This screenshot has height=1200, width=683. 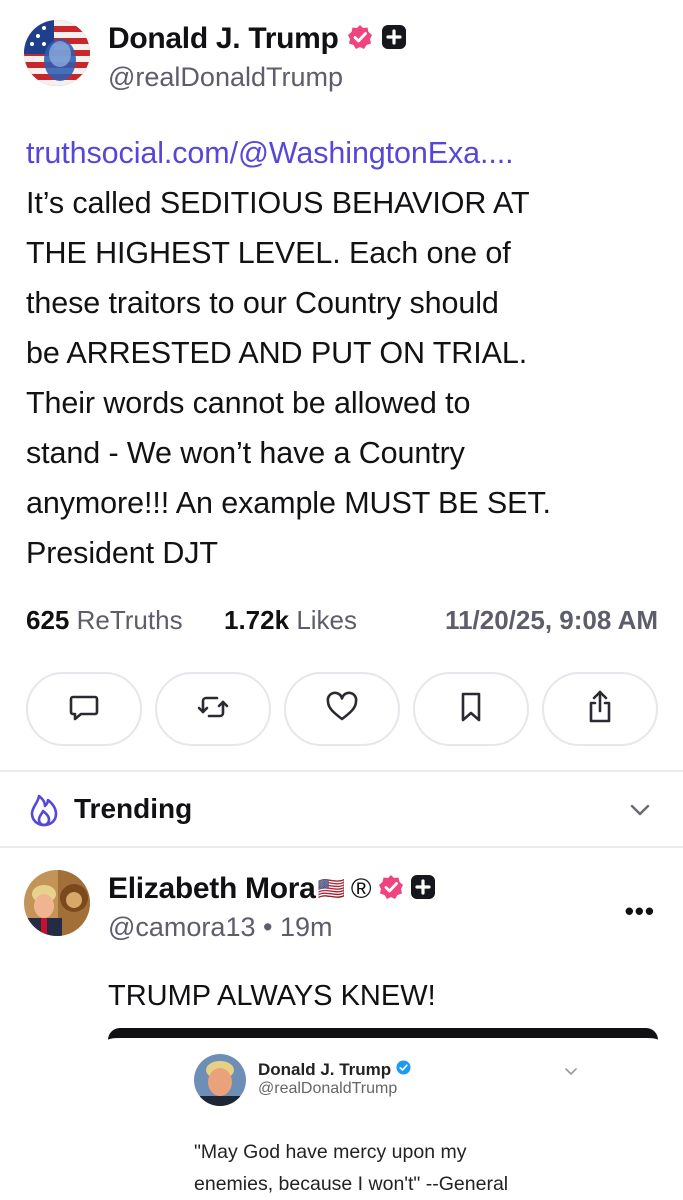 I want to click on post-line: President DJT, so click(x=122, y=553).